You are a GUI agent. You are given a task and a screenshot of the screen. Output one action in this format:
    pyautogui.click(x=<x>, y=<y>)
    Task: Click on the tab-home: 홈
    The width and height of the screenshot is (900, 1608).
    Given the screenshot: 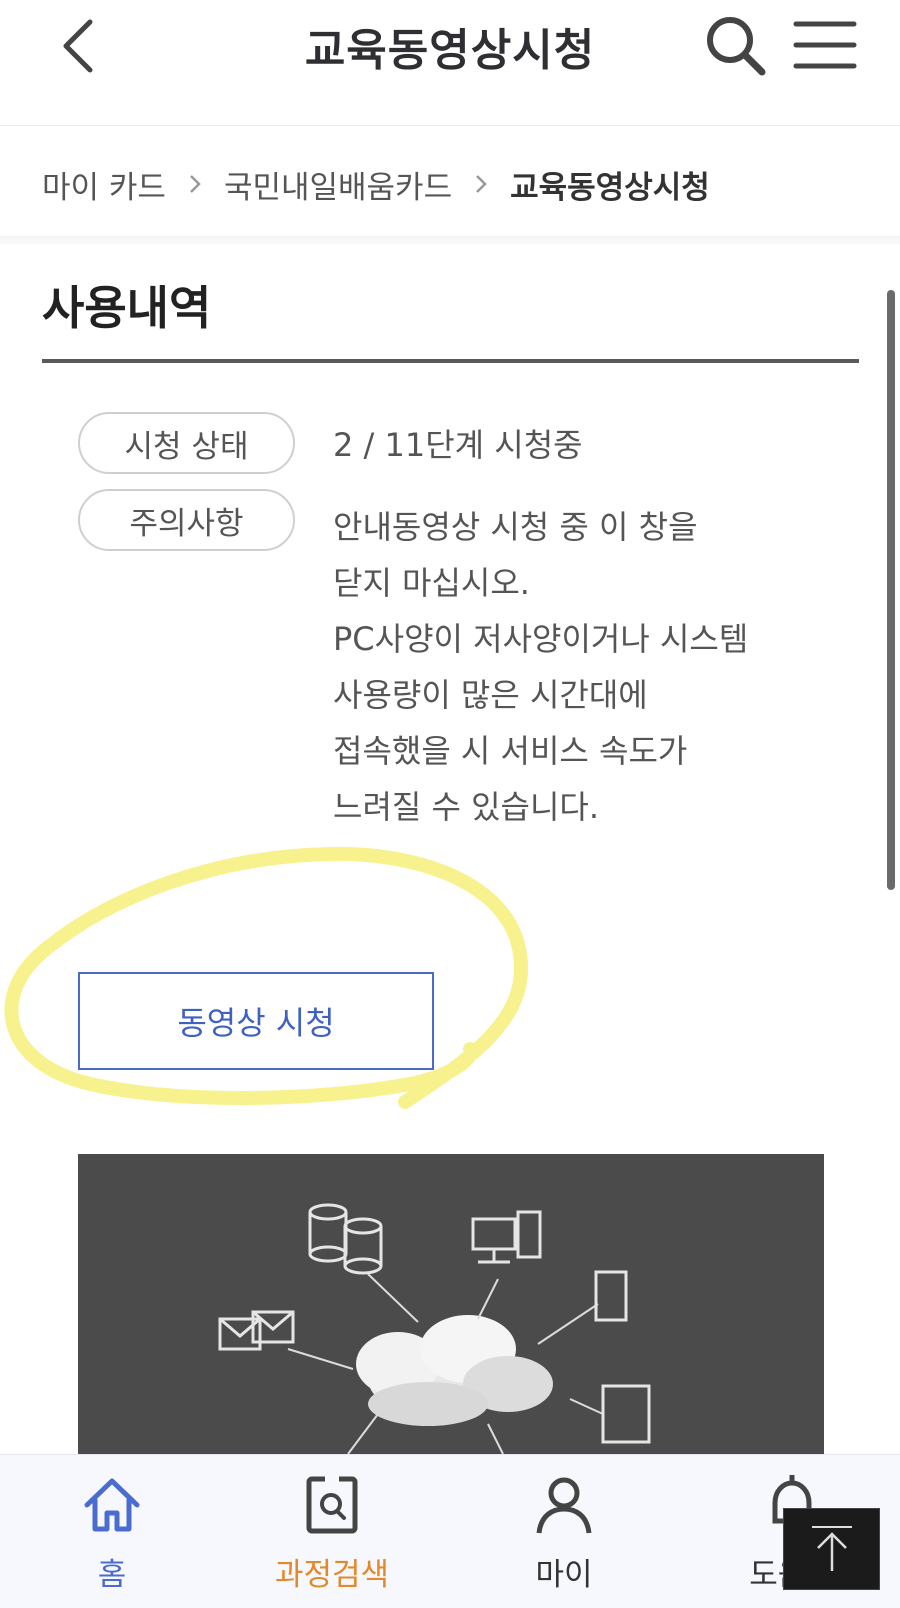 What is the action you would take?
    pyautogui.click(x=112, y=1536)
    